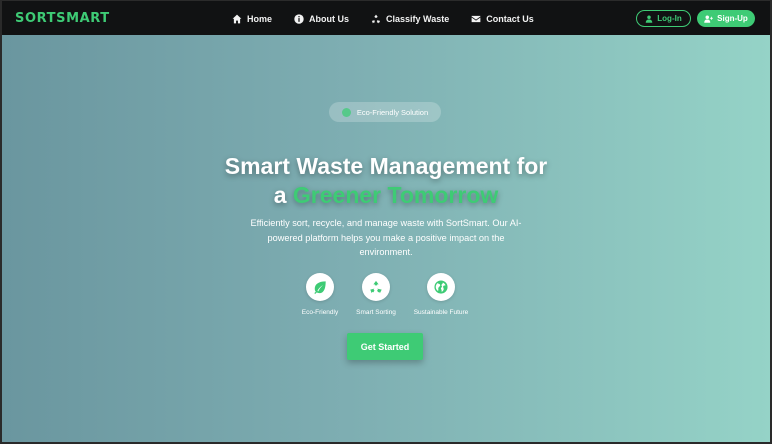 The width and height of the screenshot is (772, 444). I want to click on feature-label: Eco-Friendly, so click(320, 312).